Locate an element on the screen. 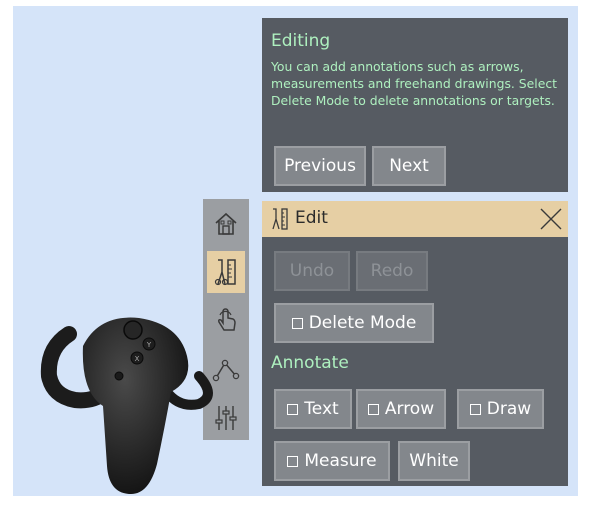 The height and width of the screenshot is (506, 592). annotate-section-label: Annotate is located at coordinates (310, 363).